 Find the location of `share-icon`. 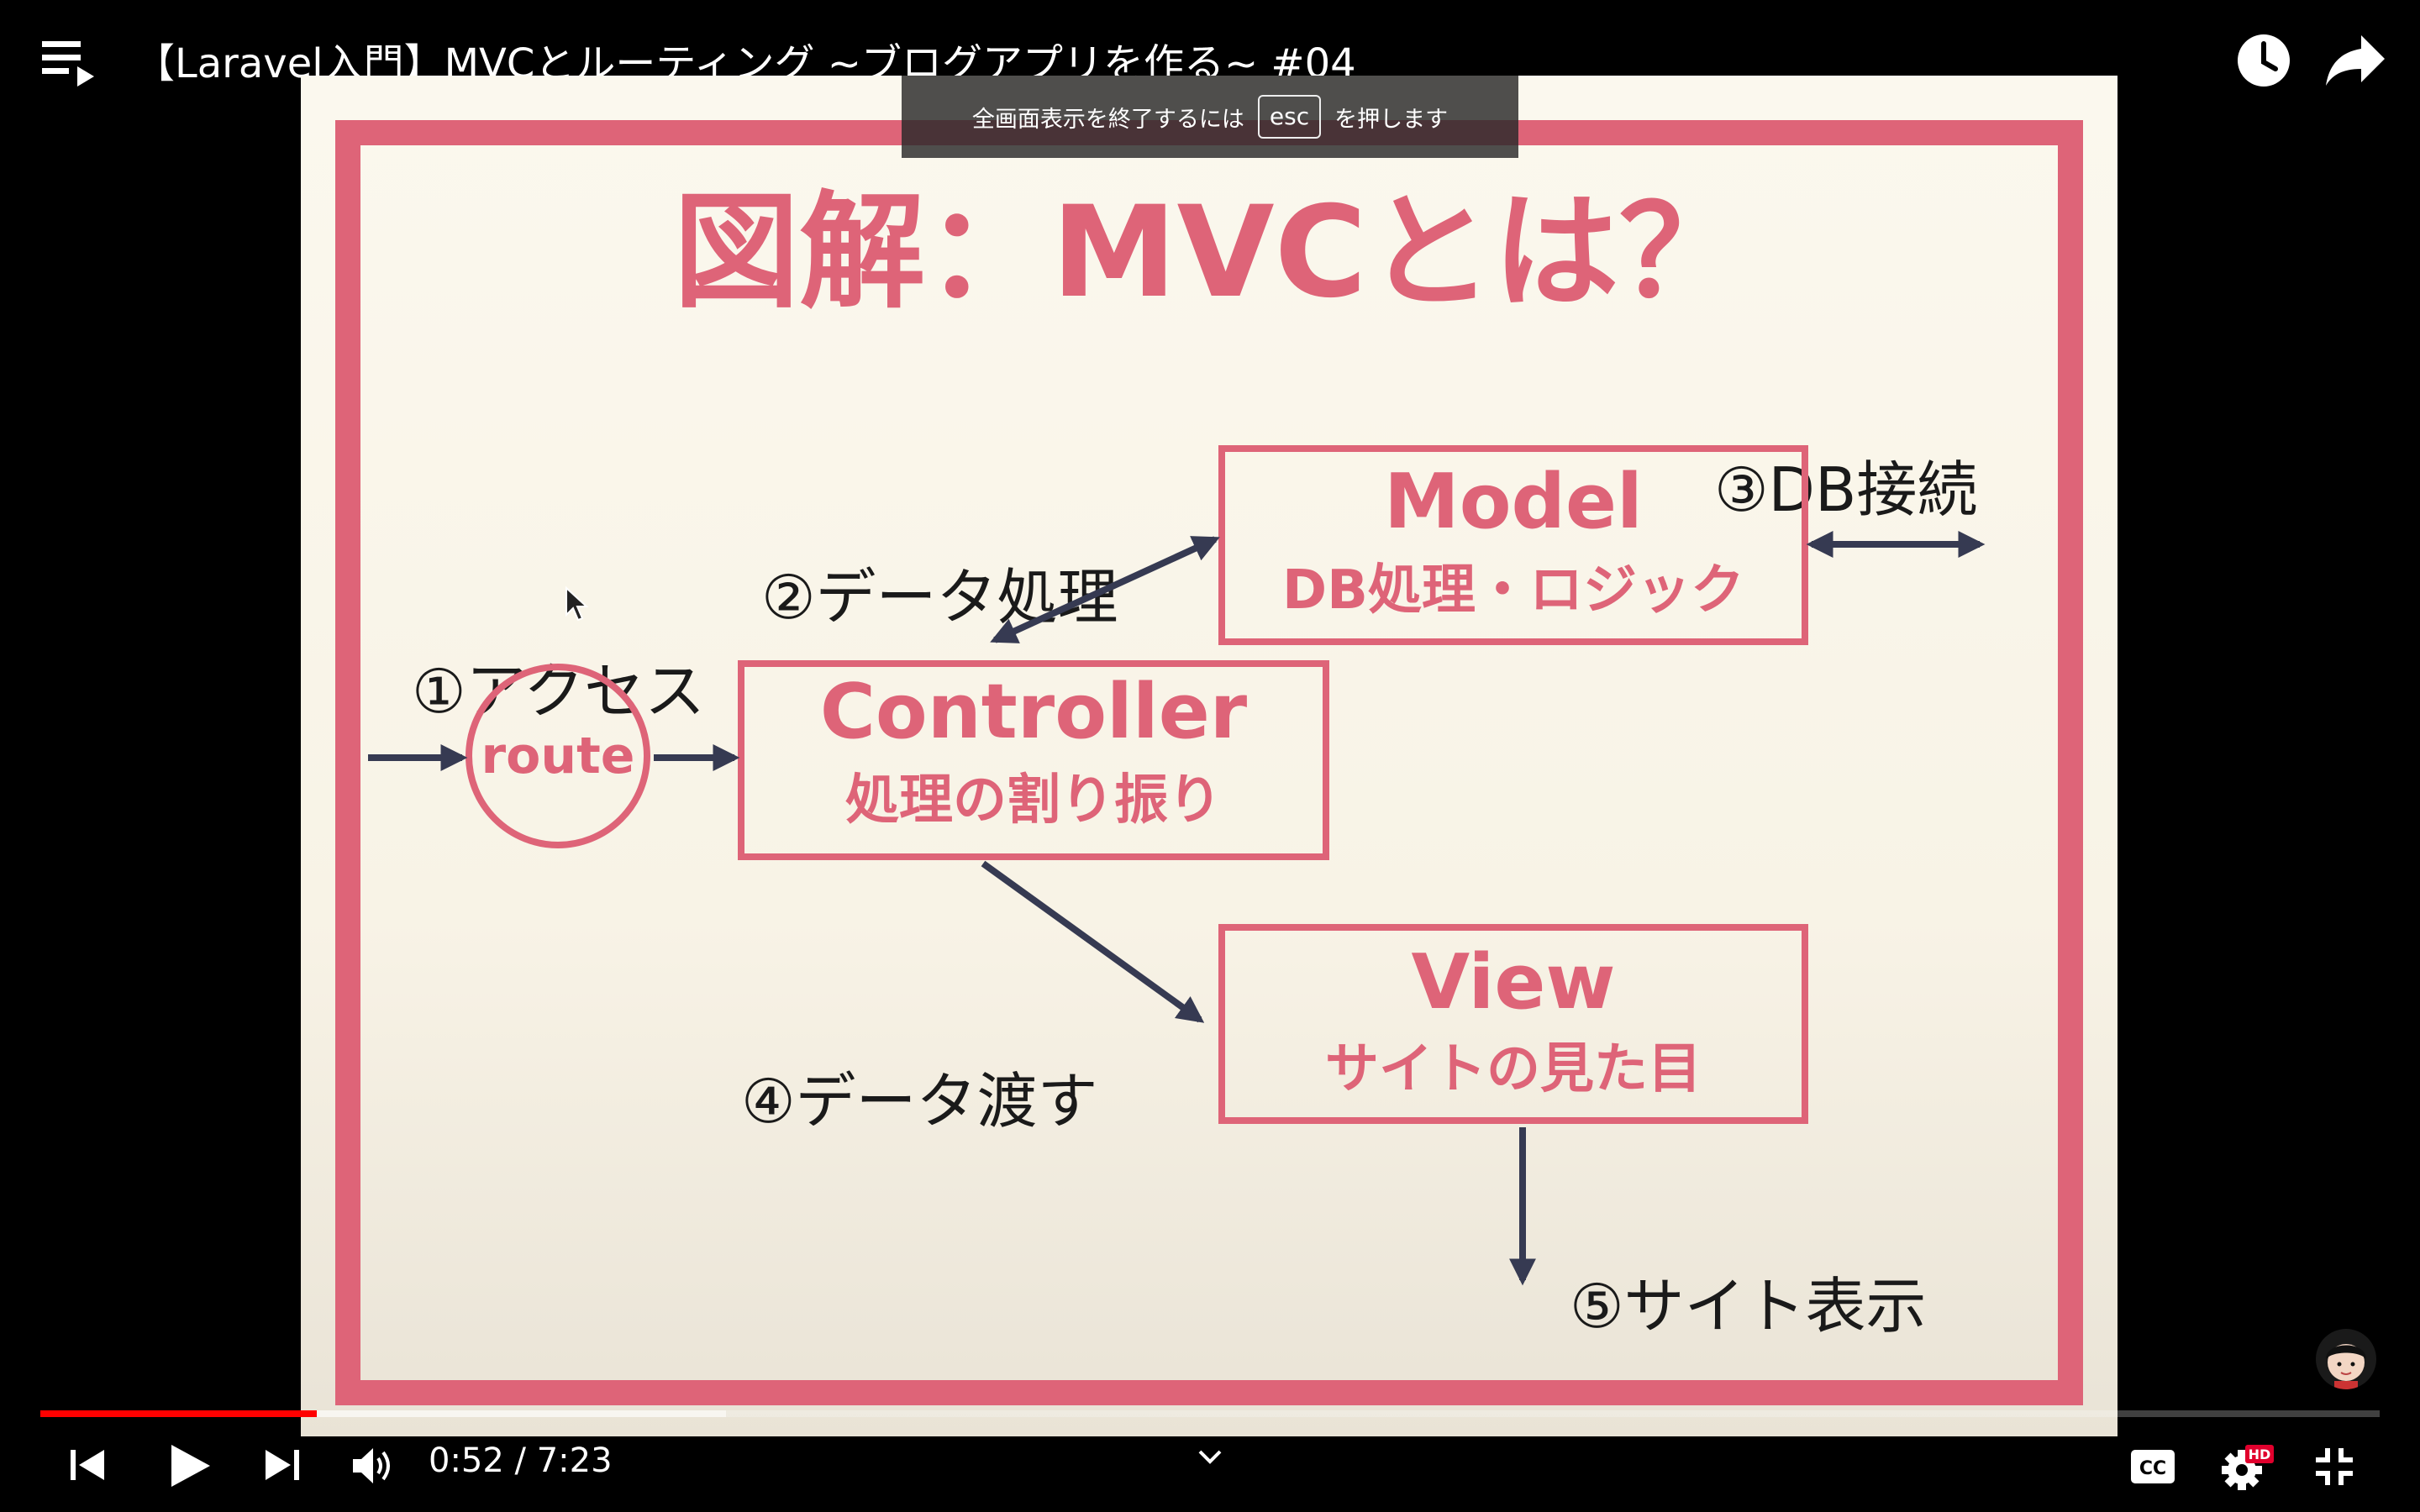

share-icon is located at coordinates (2355, 60).